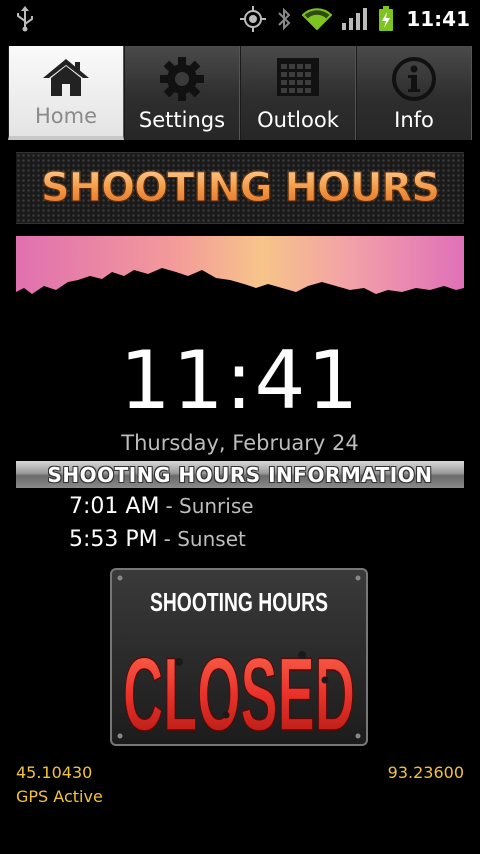  What do you see at coordinates (298, 79) in the screenshot?
I see `calendar-icon` at bounding box center [298, 79].